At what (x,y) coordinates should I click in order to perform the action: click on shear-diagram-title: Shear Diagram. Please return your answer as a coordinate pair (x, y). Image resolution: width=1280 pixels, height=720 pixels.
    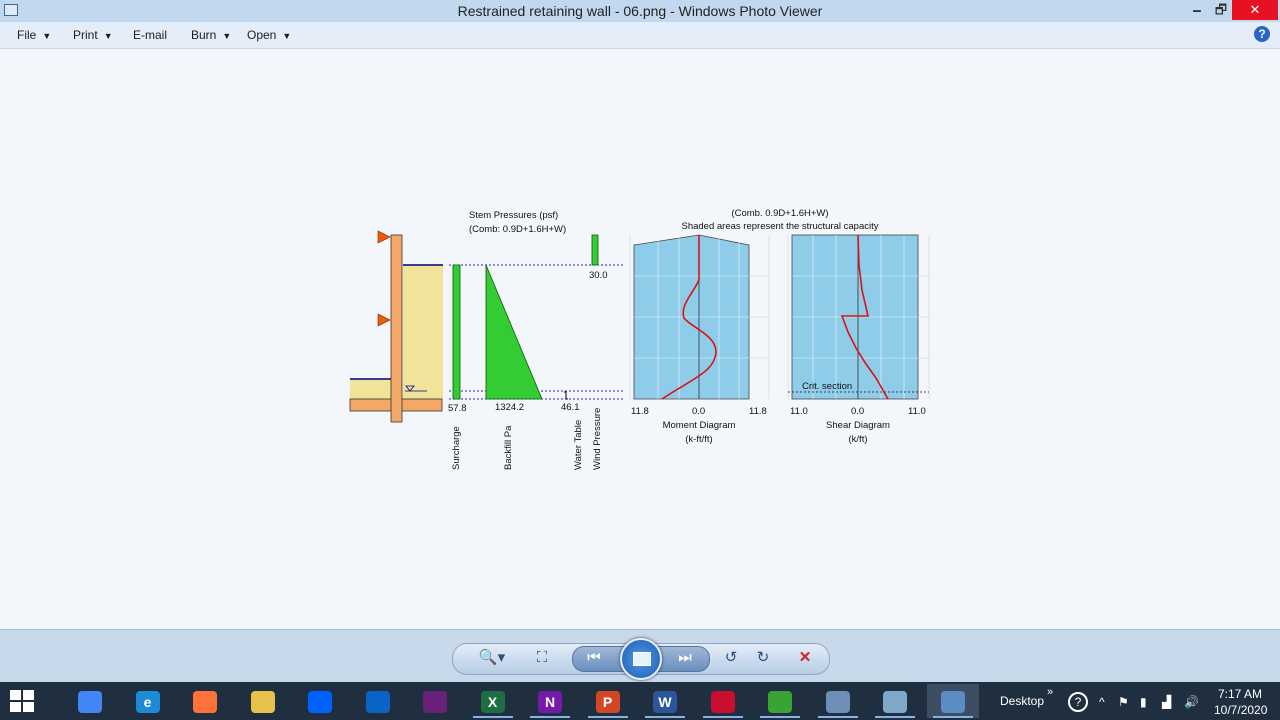
    Looking at the image, I should click on (858, 425).